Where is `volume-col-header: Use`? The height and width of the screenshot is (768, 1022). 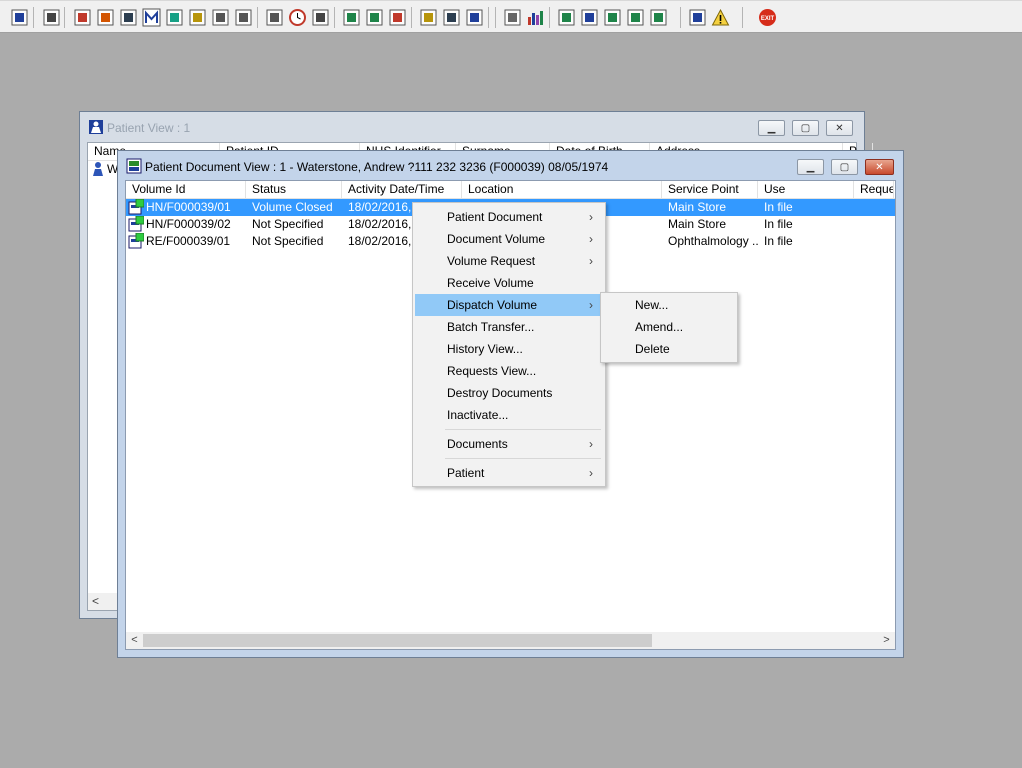
volume-col-header: Use is located at coordinates (806, 189).